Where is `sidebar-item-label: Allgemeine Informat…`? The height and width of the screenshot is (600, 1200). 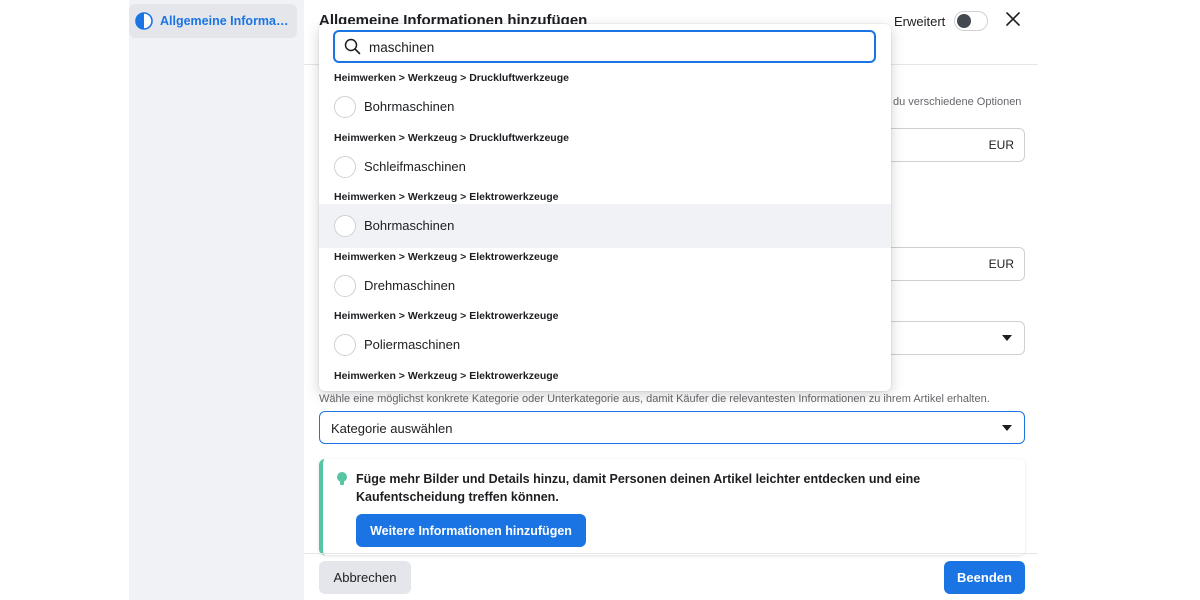
sidebar-item-label: Allgemeine Informat… is located at coordinates (226, 21).